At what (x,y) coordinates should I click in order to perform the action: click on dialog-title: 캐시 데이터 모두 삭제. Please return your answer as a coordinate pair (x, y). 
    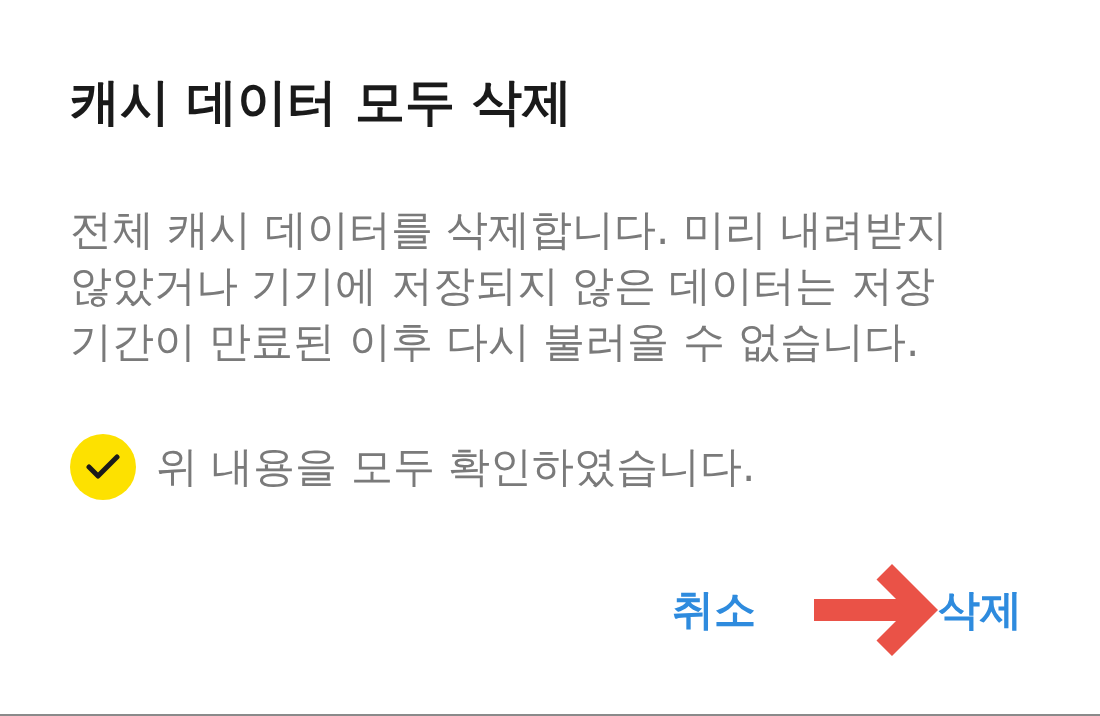
    Looking at the image, I should click on (322, 102).